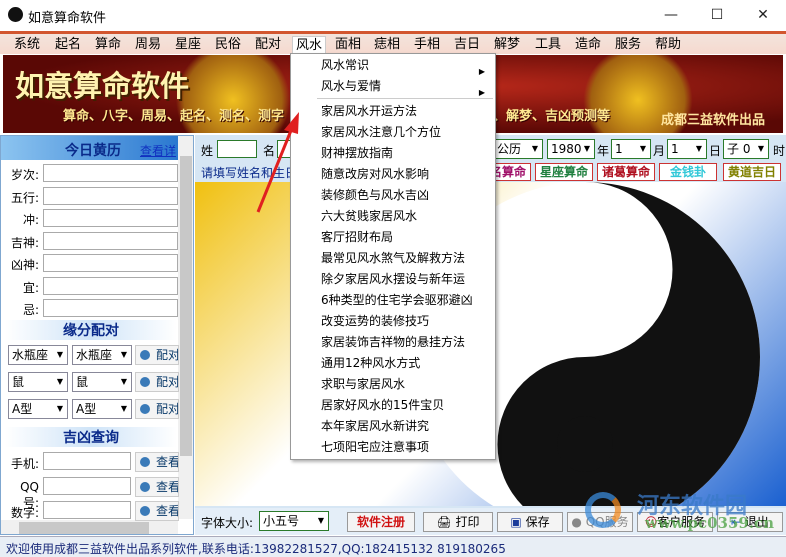  What do you see at coordinates (406, 363) in the screenshot?
I see `menu-item: 通用12种风水方式` at bounding box center [406, 363].